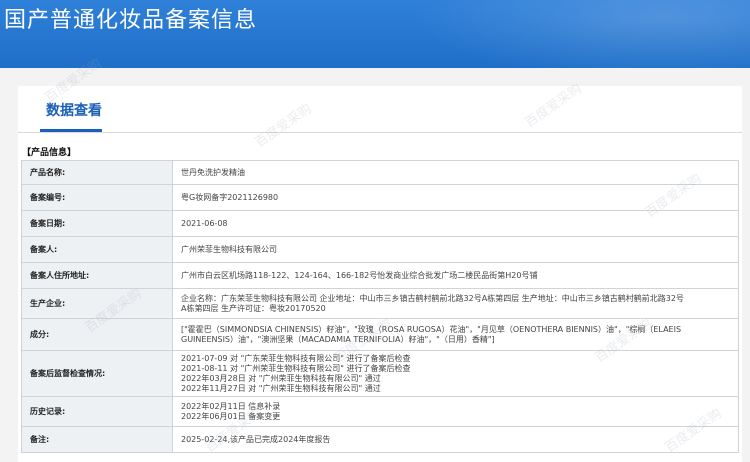  What do you see at coordinates (455, 249) in the screenshot?
I see `value-registrant: 广州荣菲生物科技有限公司` at bounding box center [455, 249].